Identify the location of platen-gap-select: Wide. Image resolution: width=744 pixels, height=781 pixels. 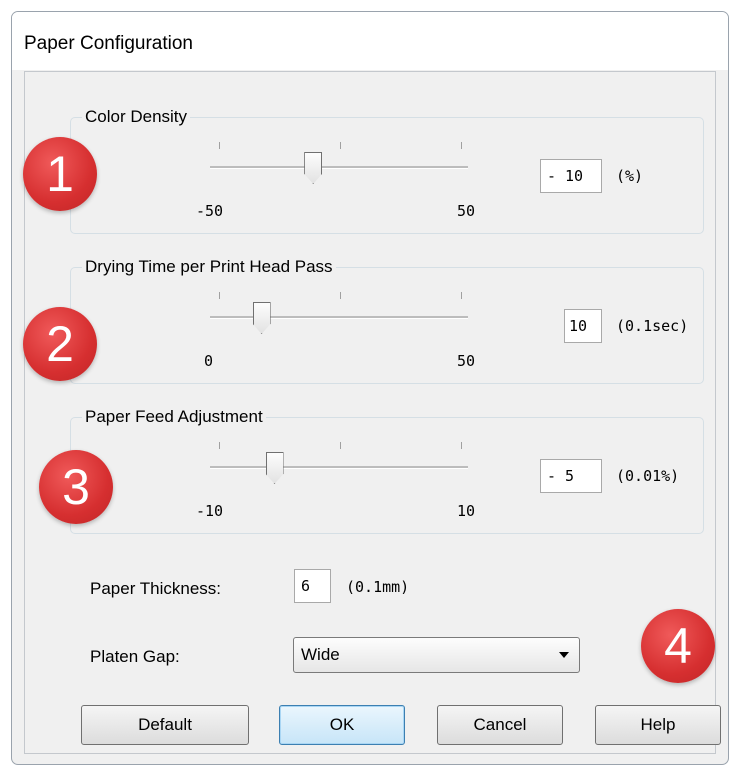
(436, 655).